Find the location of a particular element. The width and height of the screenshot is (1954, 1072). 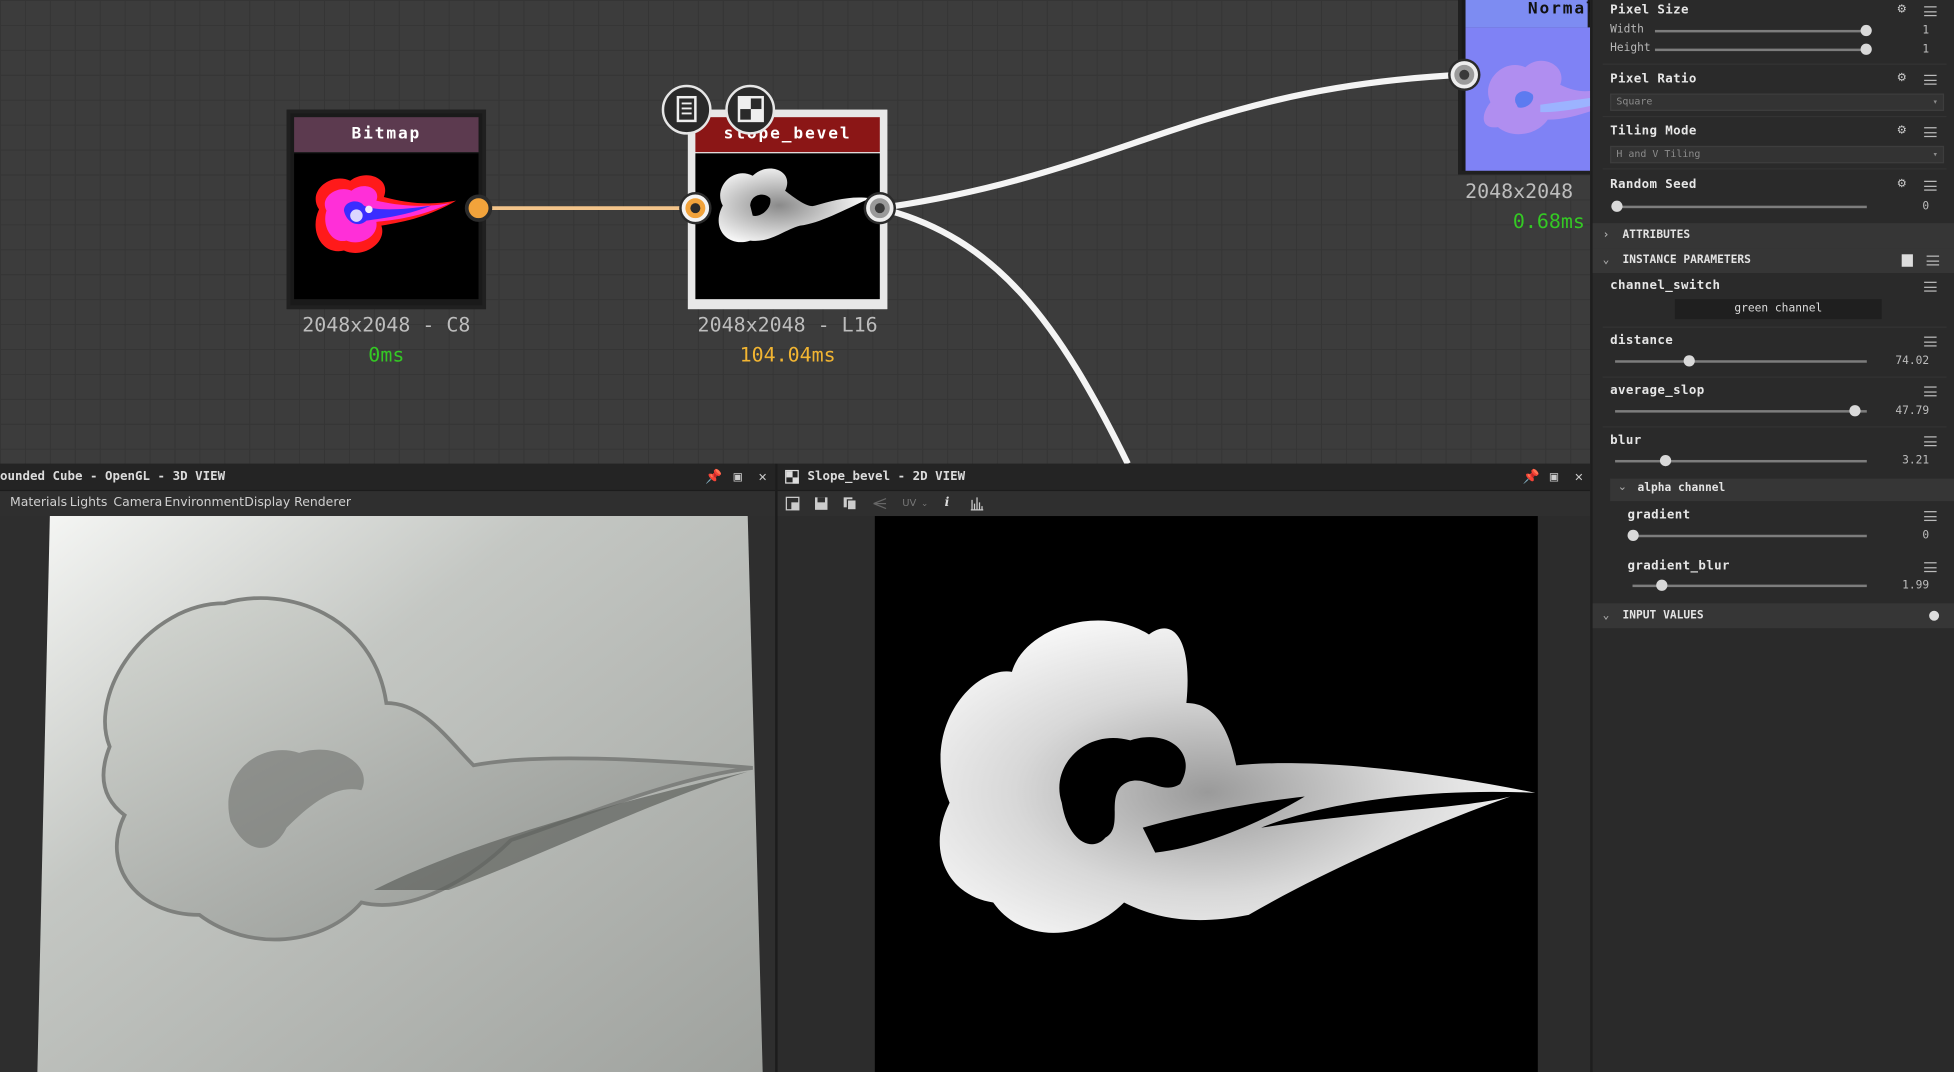

info-icon: i is located at coordinates (947, 503).